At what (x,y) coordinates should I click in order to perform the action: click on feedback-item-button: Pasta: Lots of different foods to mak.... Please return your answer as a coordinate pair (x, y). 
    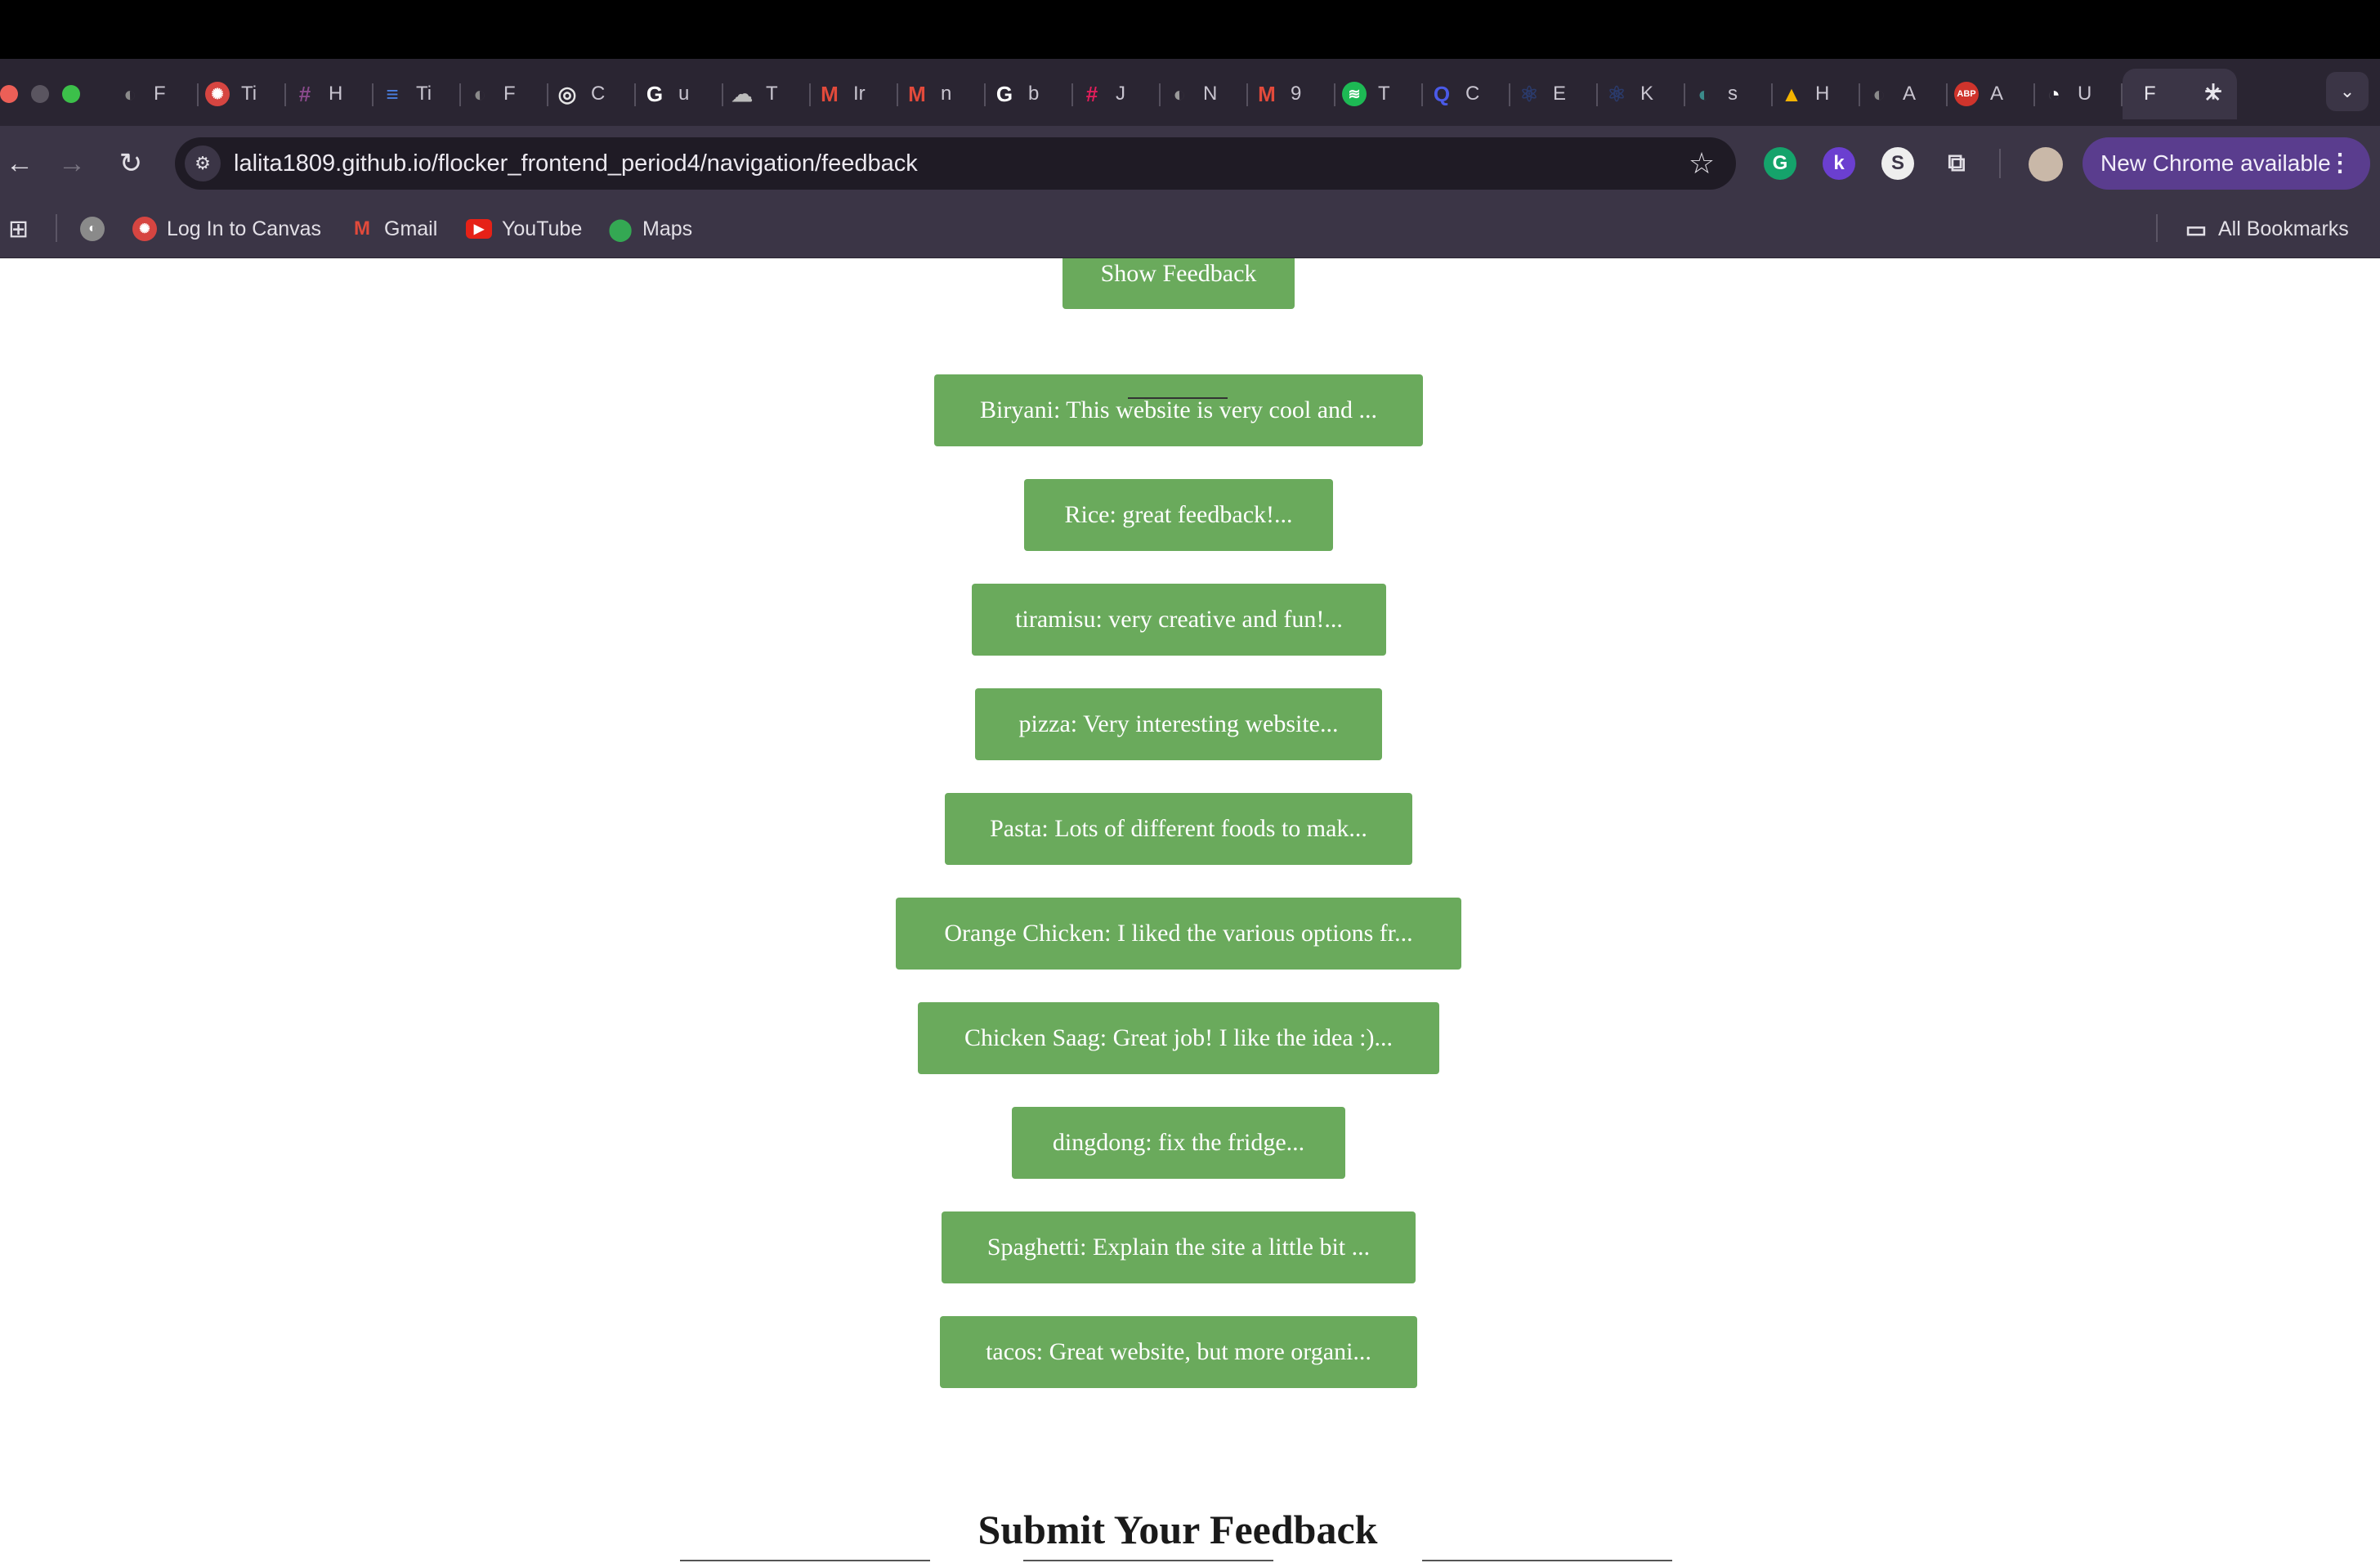
    Looking at the image, I should click on (1178, 829).